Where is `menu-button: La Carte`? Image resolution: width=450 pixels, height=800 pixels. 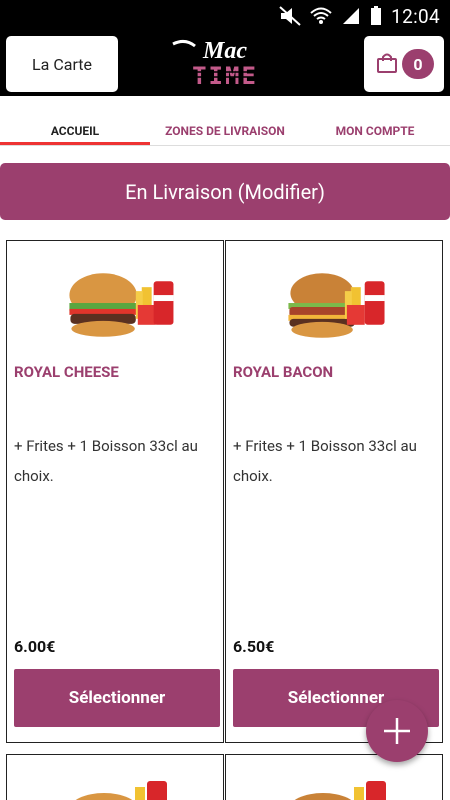 menu-button: La Carte is located at coordinates (62, 64).